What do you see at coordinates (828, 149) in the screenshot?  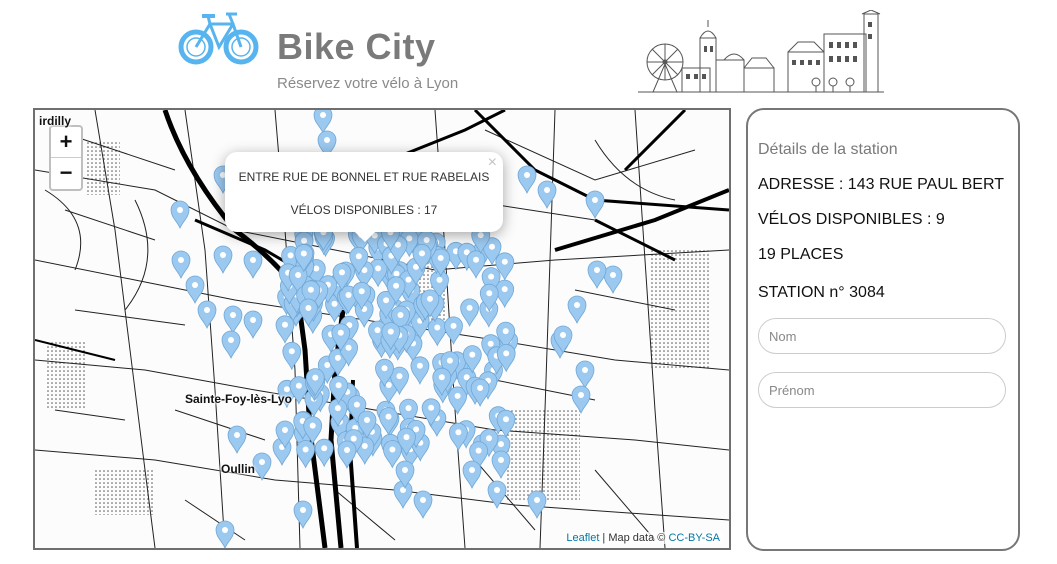 I see `details-title: Détails de la station` at bounding box center [828, 149].